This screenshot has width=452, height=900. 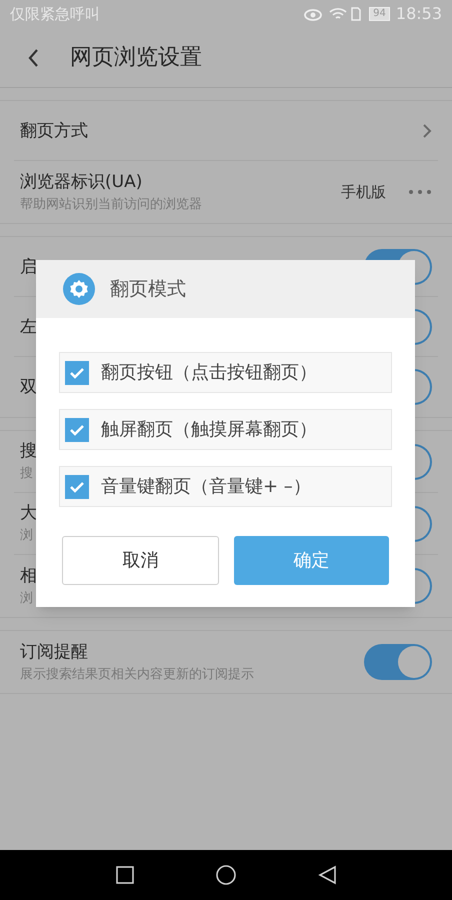 What do you see at coordinates (29, 575) in the screenshot?
I see `setting-title: 相` at bounding box center [29, 575].